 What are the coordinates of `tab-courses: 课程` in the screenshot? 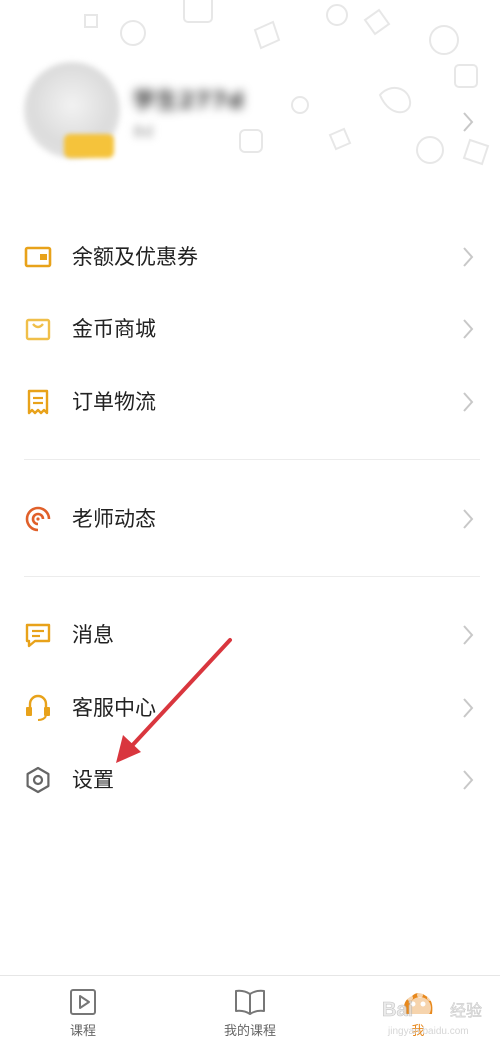 It's located at (83, 1010).